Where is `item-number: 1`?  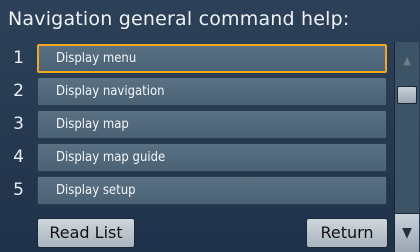
item-number: 1 is located at coordinates (18, 58).